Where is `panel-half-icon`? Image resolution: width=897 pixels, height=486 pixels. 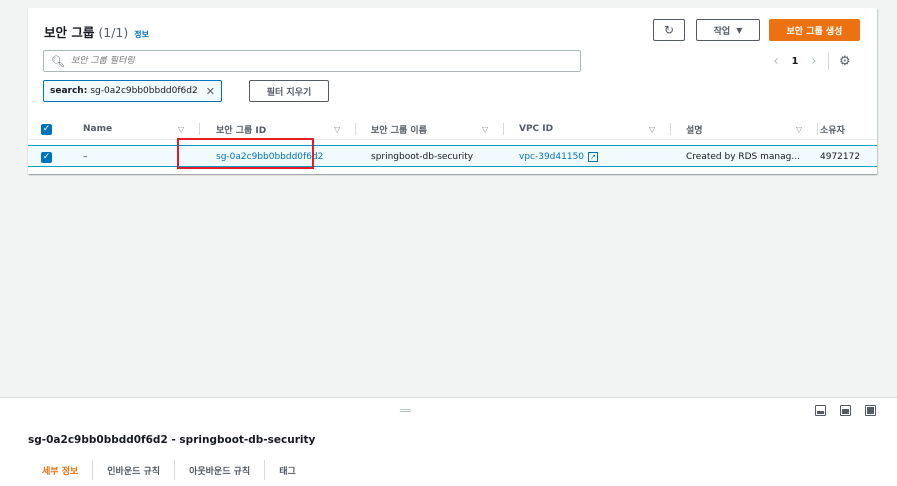
panel-half-icon is located at coordinates (845, 410).